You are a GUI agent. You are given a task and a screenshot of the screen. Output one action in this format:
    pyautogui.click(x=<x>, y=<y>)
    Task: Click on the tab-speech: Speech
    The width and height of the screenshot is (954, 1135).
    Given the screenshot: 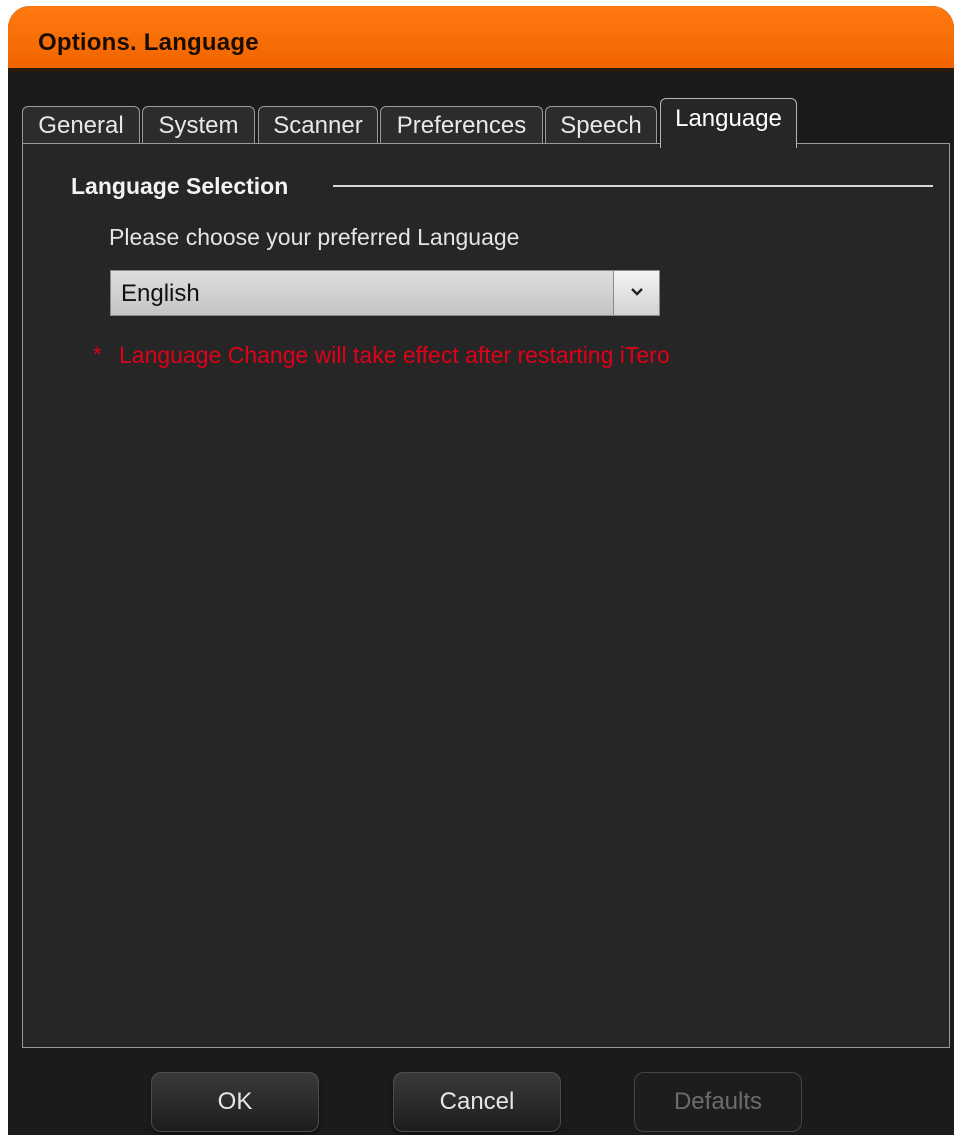 What is the action you would take?
    pyautogui.click(x=601, y=126)
    